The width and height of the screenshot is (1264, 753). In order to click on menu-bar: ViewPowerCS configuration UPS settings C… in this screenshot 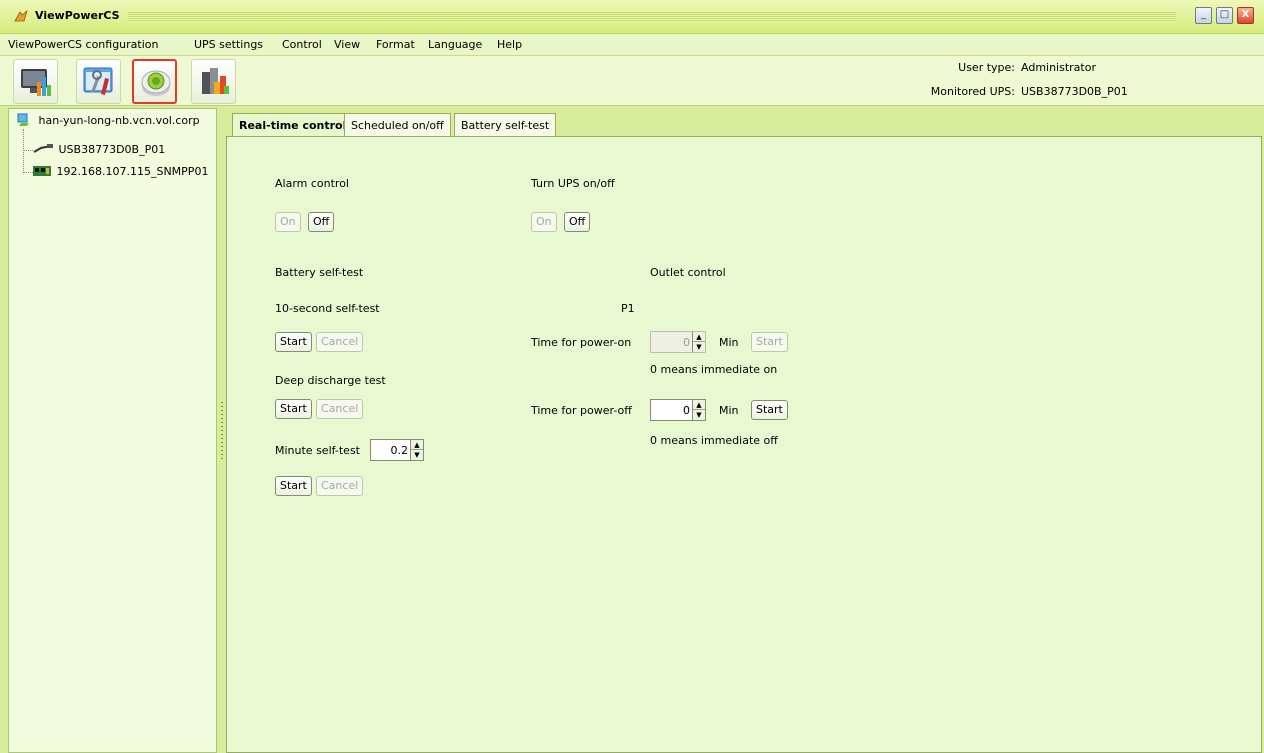, I will do `click(632, 45)`.